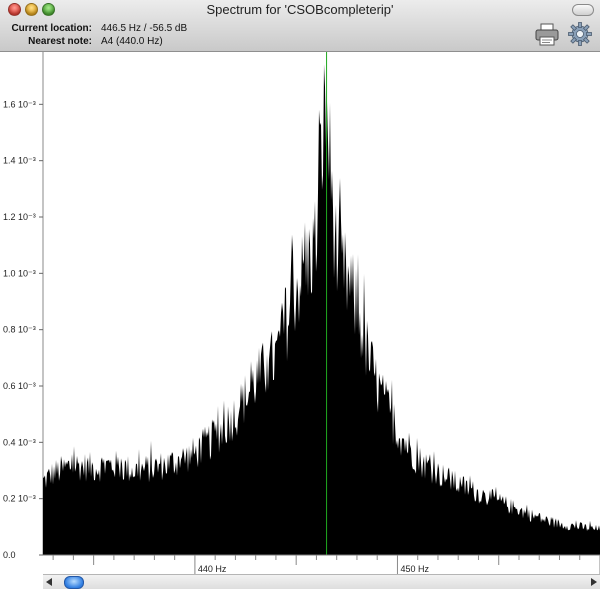  Describe the element at coordinates (19, 217) in the screenshot. I see `y-tick-label: 1.2 10⁻³` at that location.